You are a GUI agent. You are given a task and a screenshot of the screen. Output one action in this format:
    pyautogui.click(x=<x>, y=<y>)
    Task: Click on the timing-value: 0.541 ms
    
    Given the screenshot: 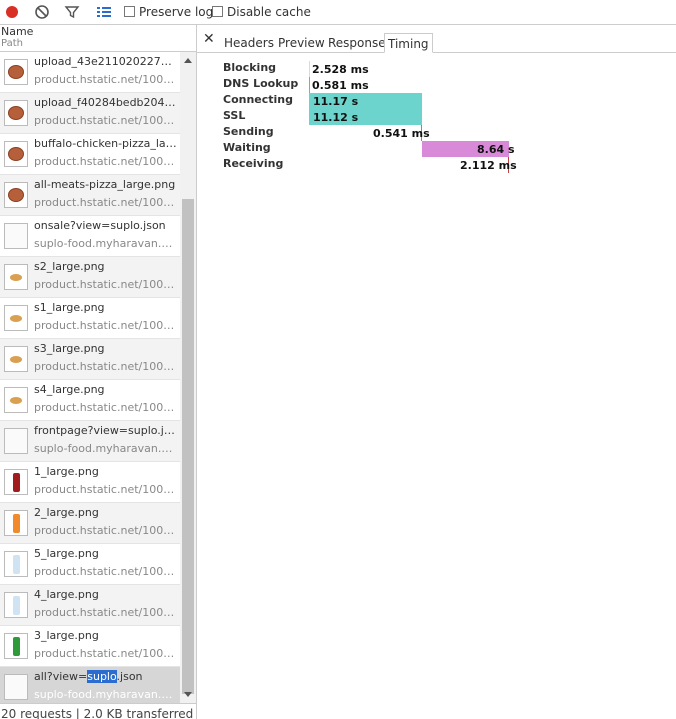 What is the action you would take?
    pyautogui.click(x=401, y=133)
    